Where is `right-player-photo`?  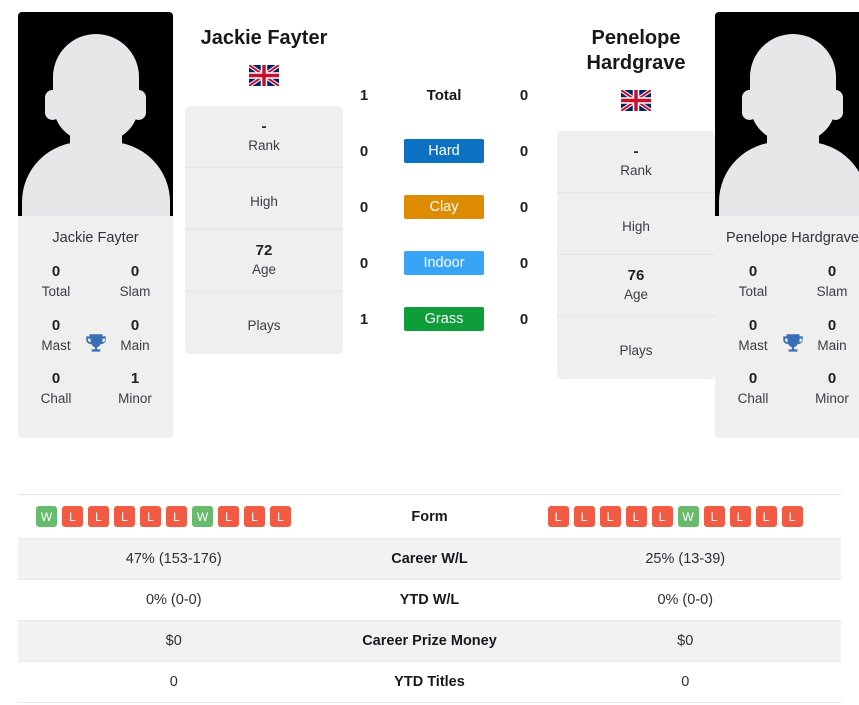 right-player-photo is located at coordinates (787, 114).